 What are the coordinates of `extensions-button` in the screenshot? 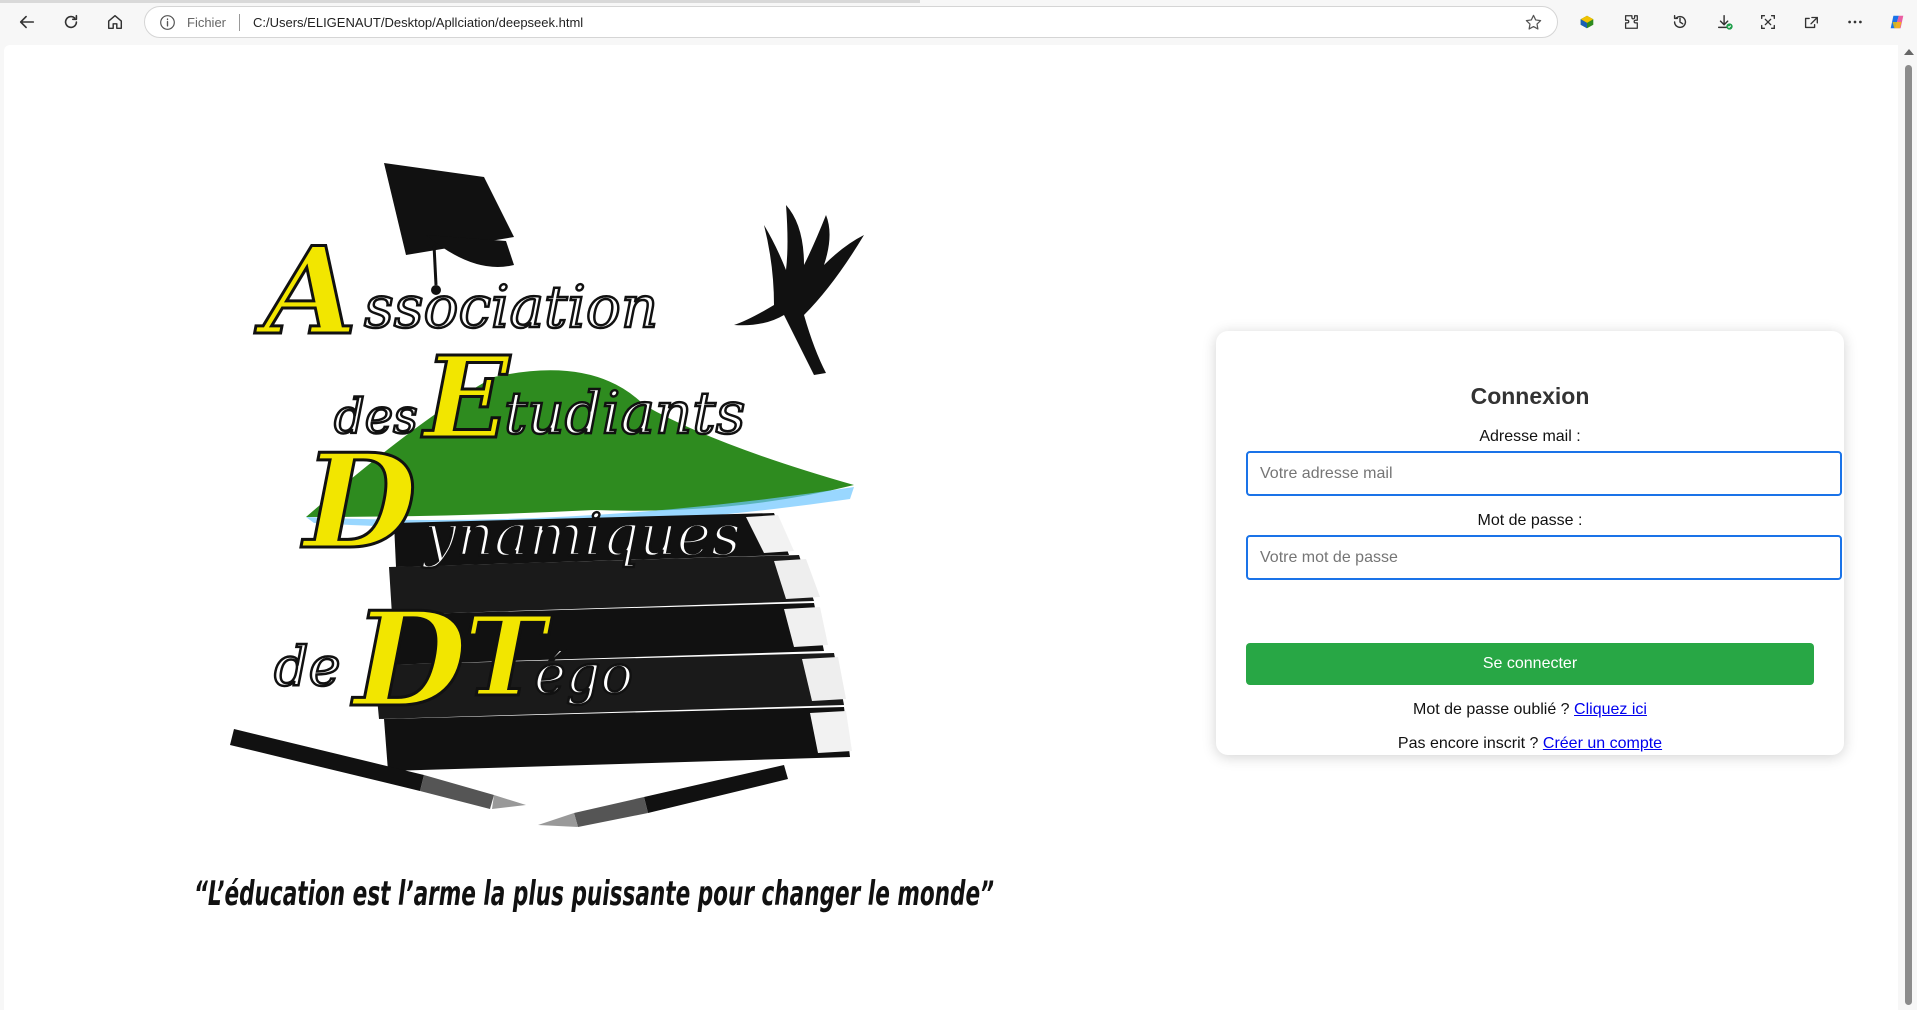 It's located at (1631, 22).